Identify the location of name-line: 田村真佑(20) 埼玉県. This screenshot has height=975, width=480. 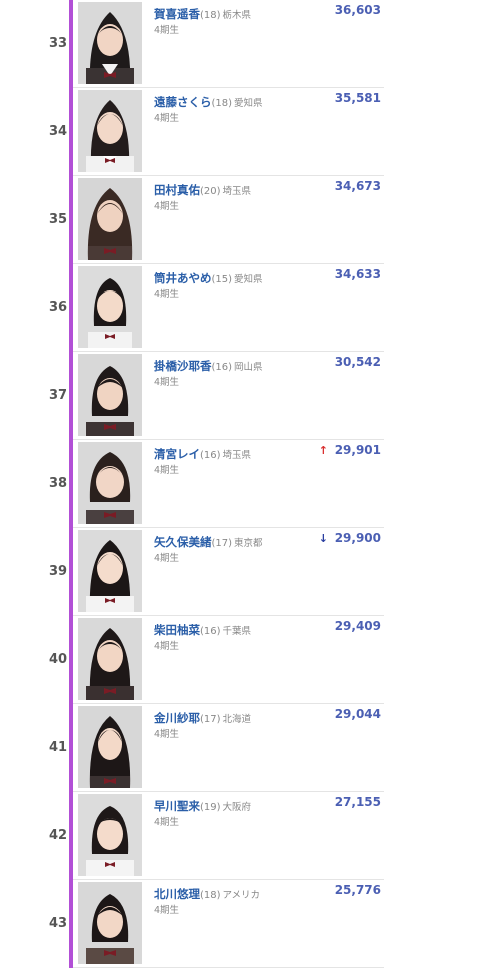
(202, 188).